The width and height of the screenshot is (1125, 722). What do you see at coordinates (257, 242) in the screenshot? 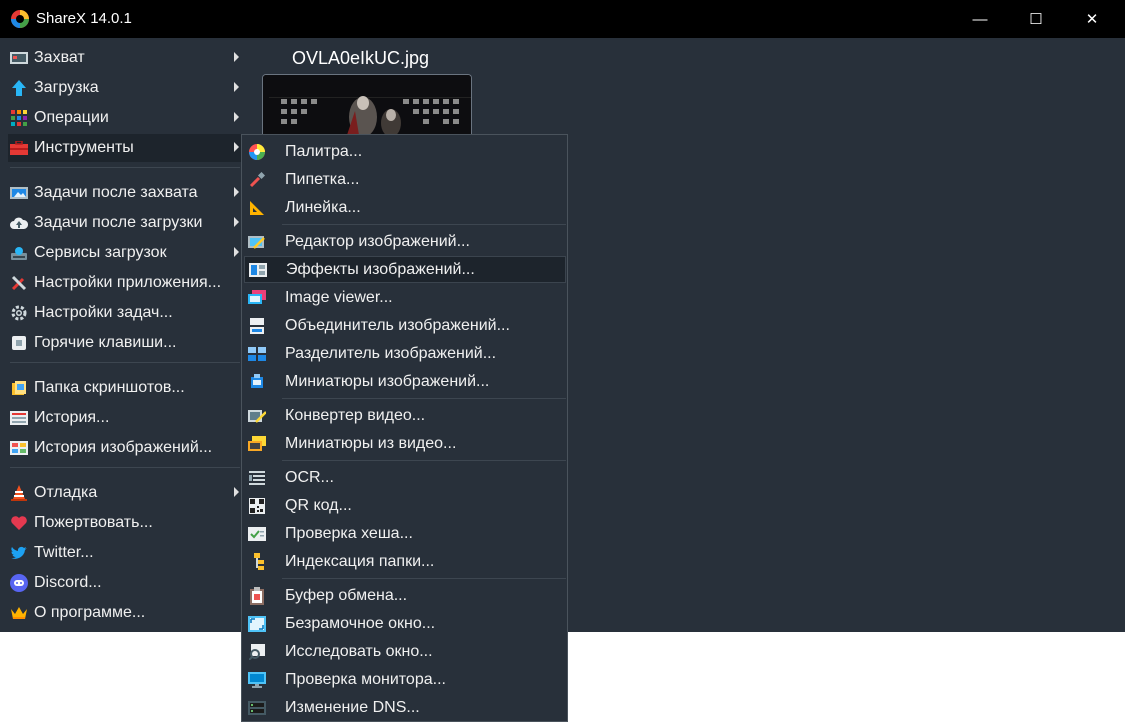
I see `image-editor-icon` at bounding box center [257, 242].